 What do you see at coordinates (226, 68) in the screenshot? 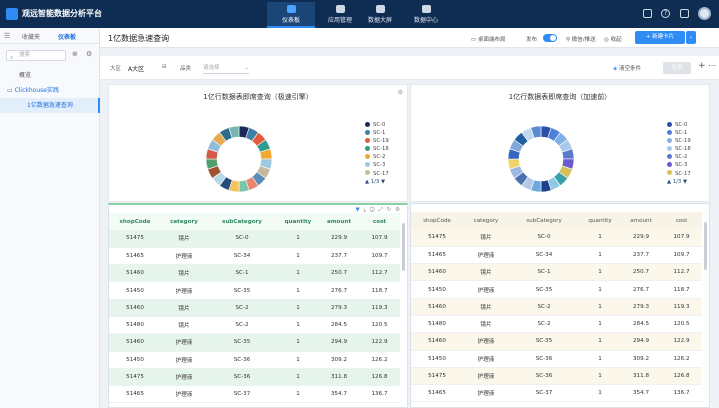
I see `category-select: 请选择 ⌄` at bounding box center [226, 68].